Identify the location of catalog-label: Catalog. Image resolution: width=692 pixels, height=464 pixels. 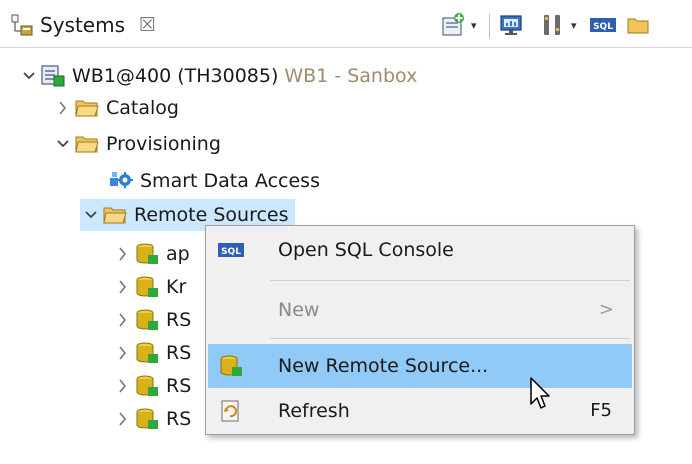
(142, 108).